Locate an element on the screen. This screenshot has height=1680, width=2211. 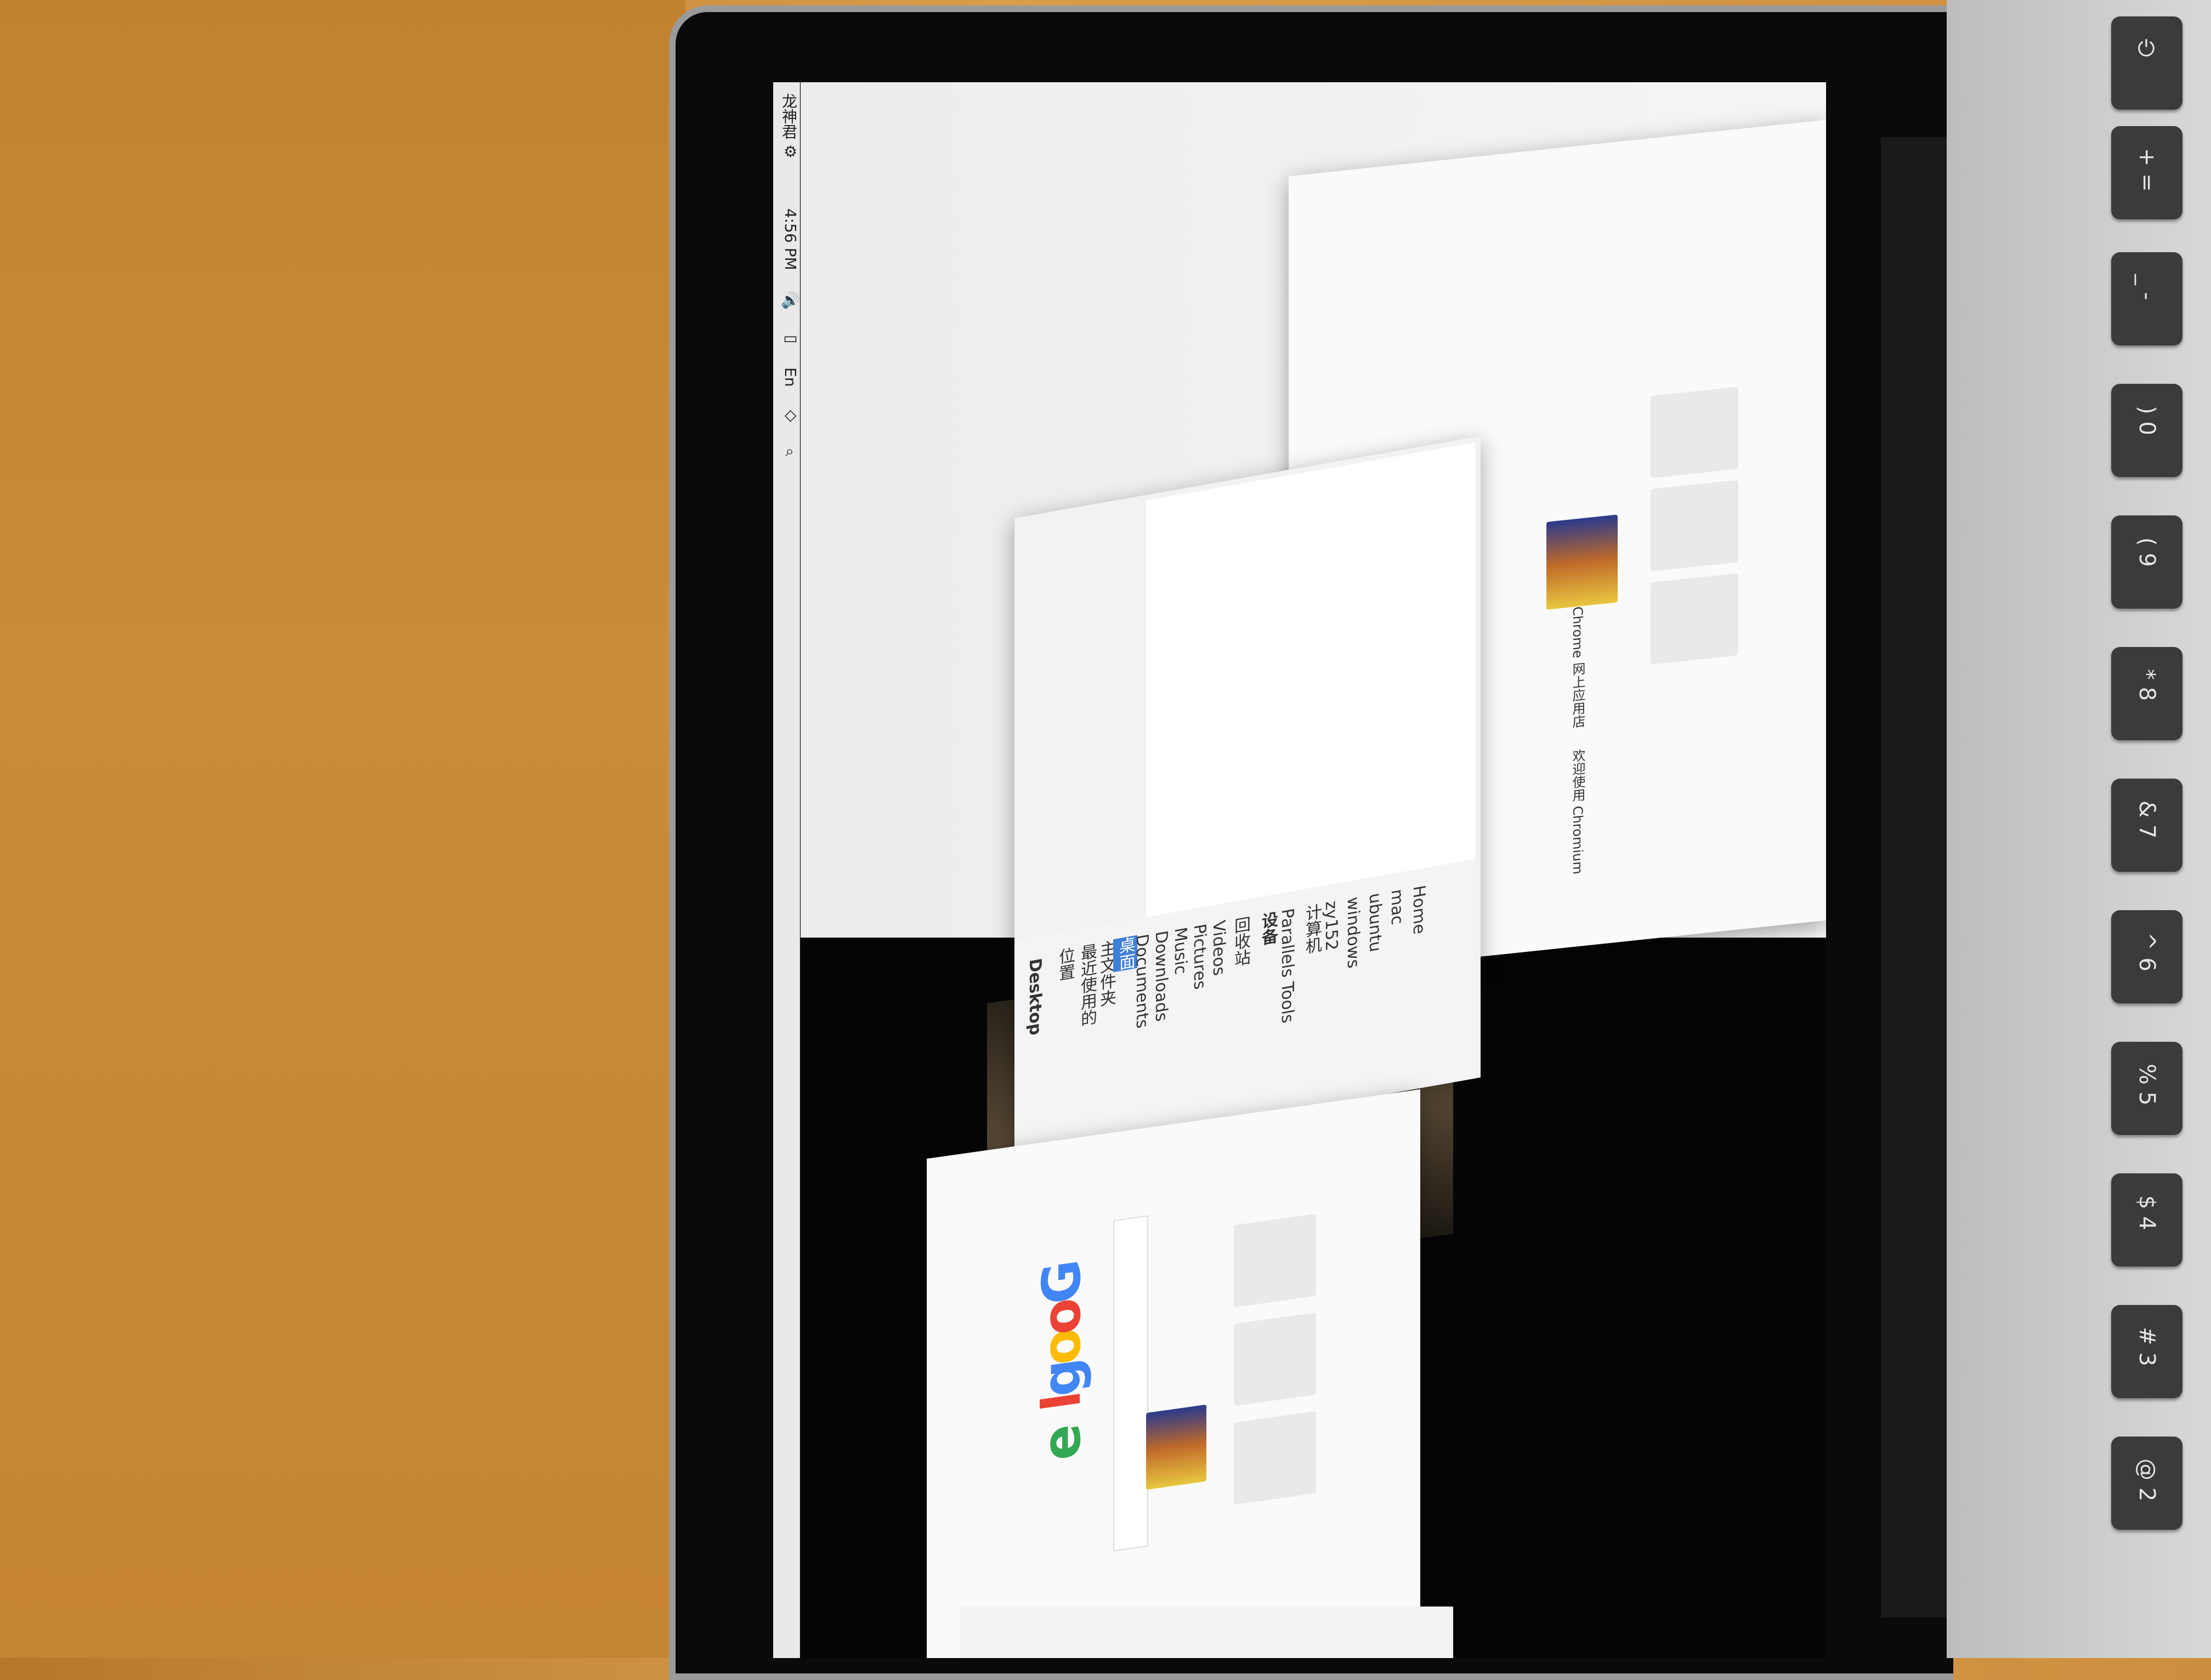
sidebar-item-pictures: Pictures is located at coordinates (1199, 956).